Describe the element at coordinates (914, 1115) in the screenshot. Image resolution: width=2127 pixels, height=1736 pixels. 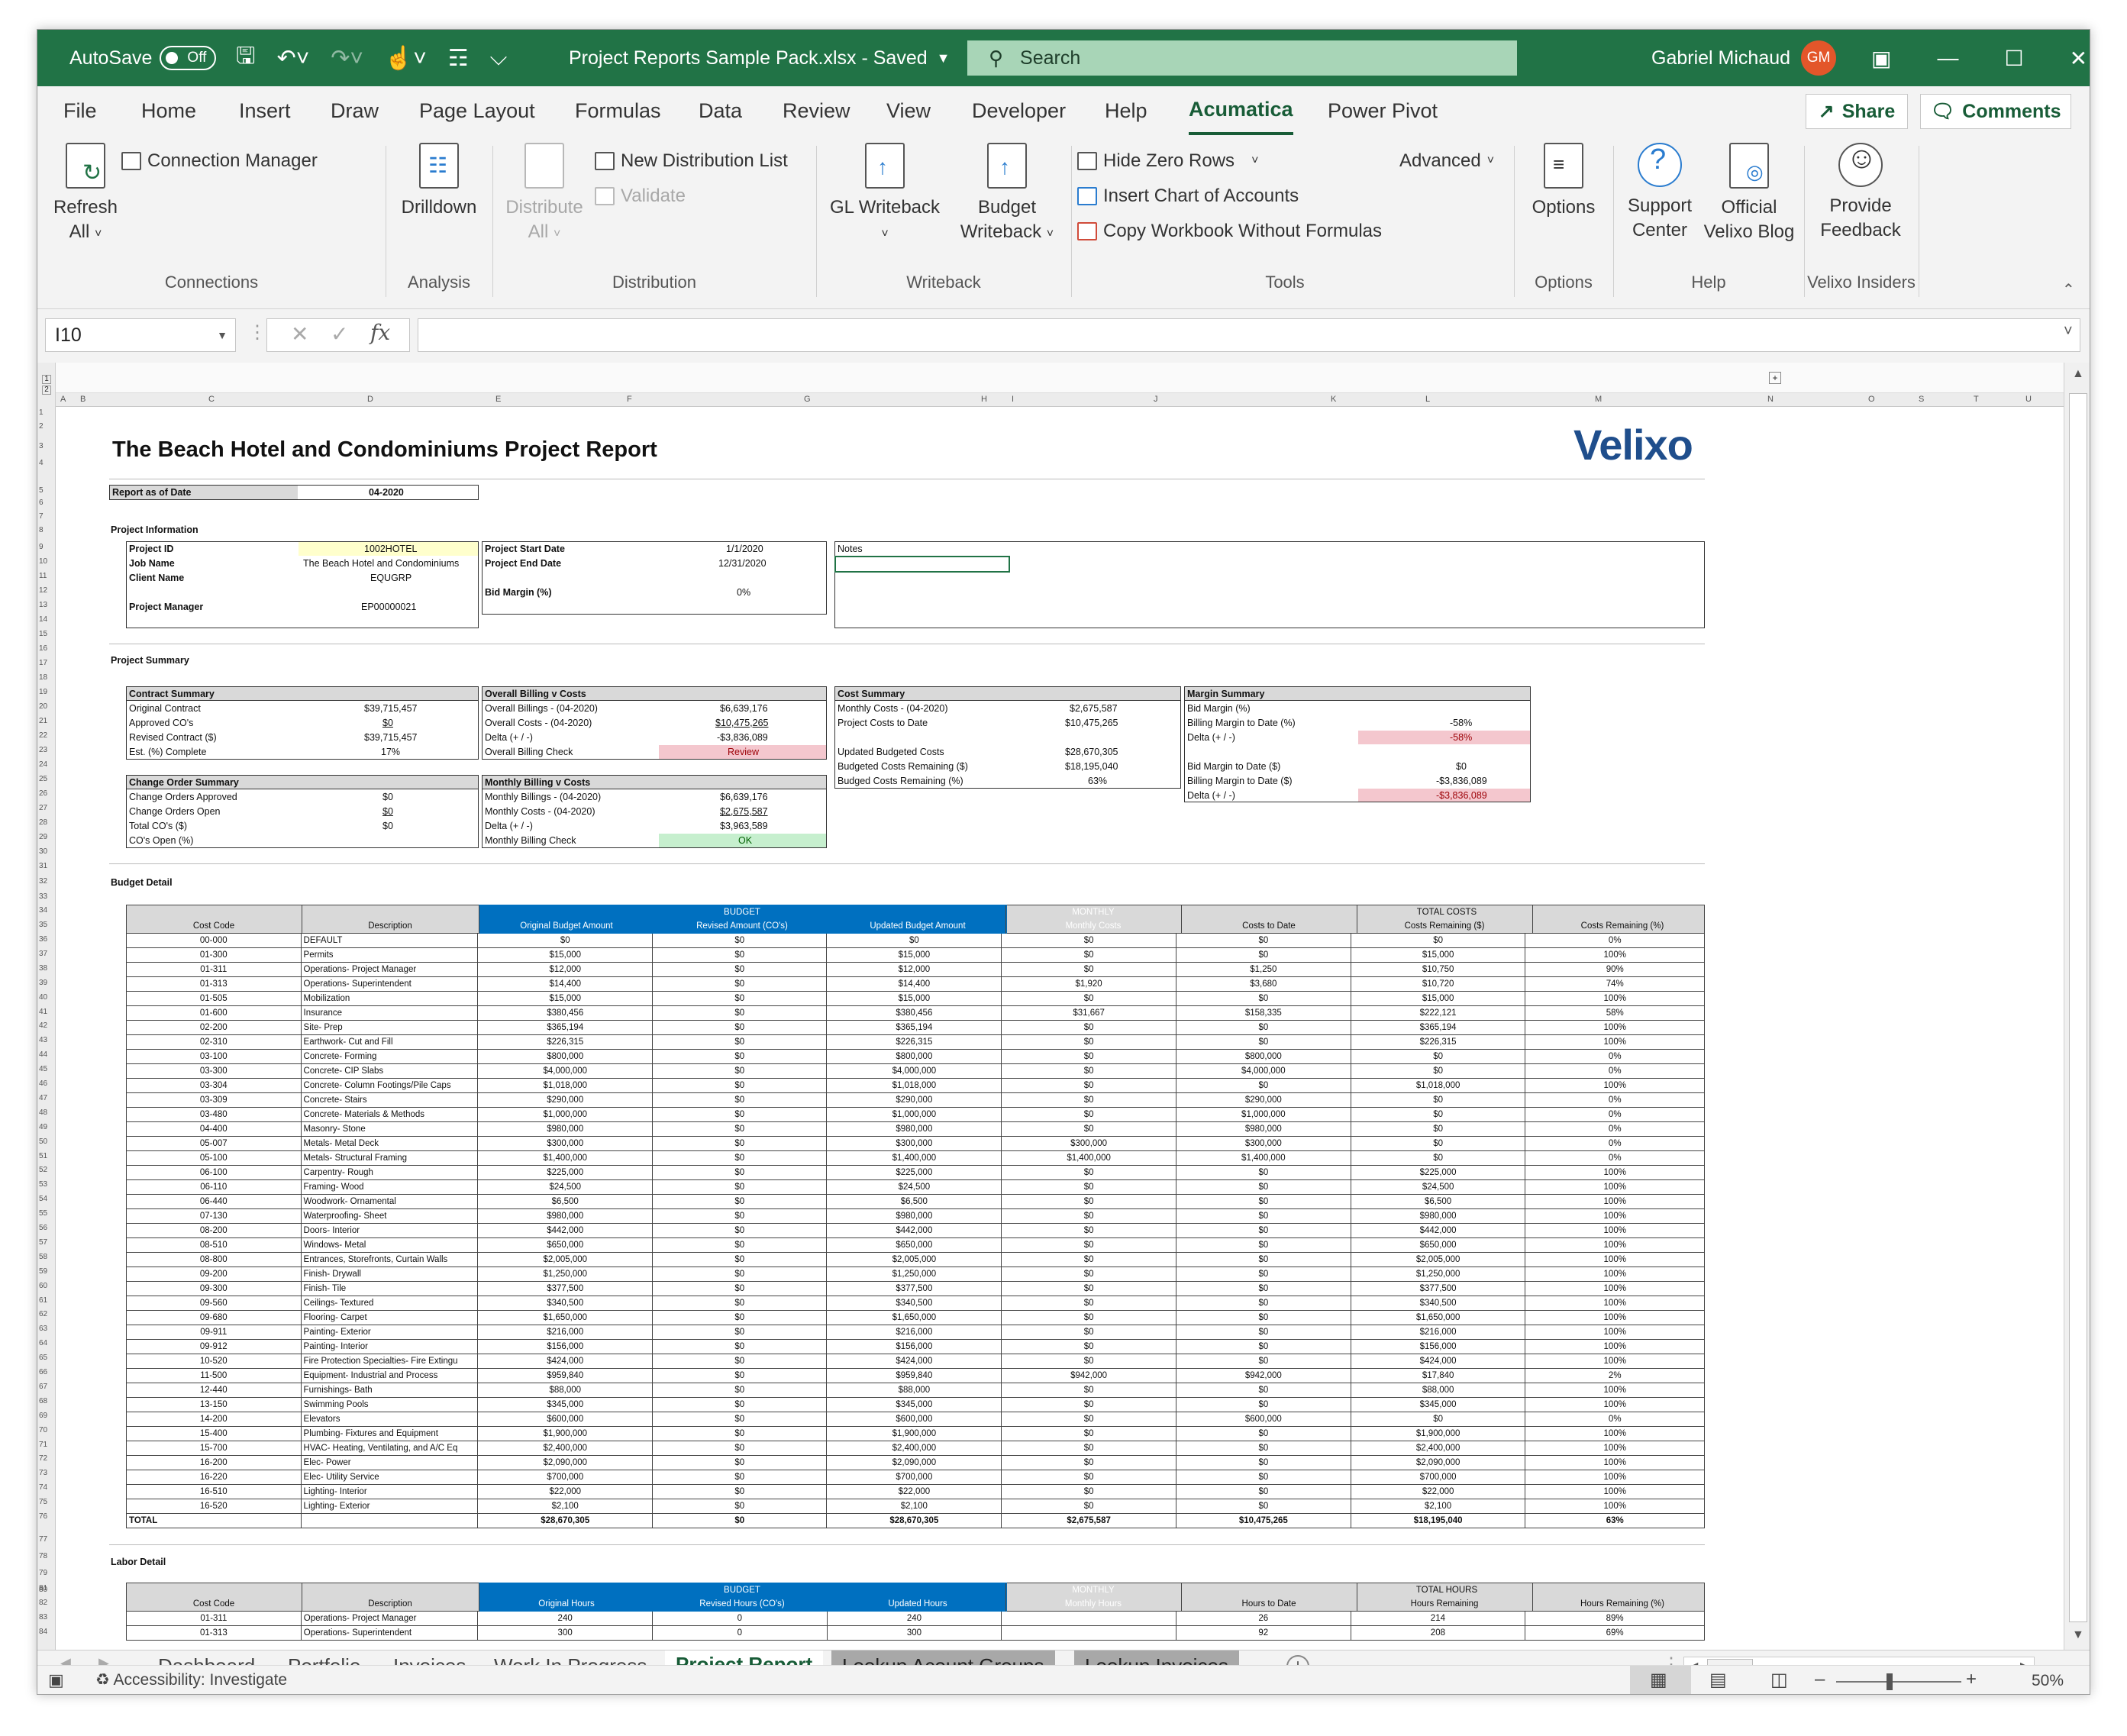
I see `value-cell: $1,000,000` at that location.